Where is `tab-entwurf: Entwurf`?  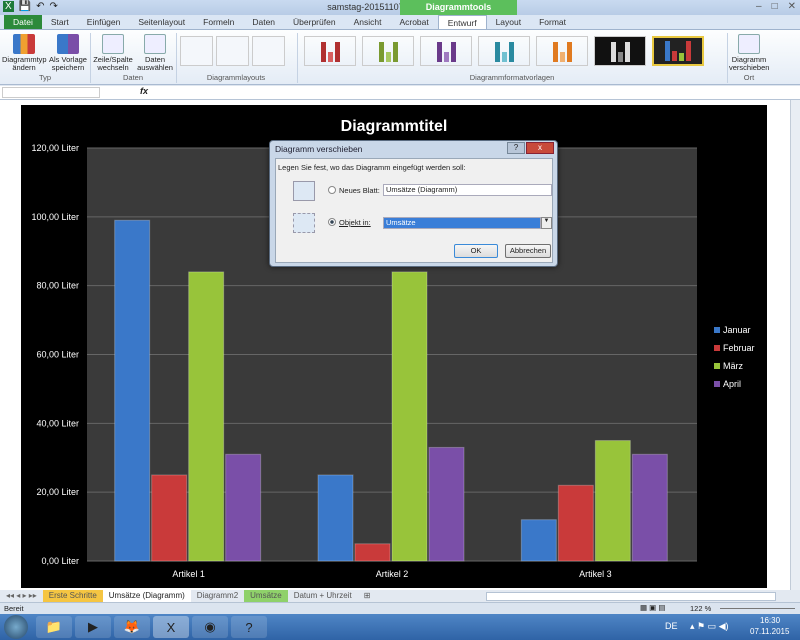
tab-entwurf: Entwurf is located at coordinates (462, 22).